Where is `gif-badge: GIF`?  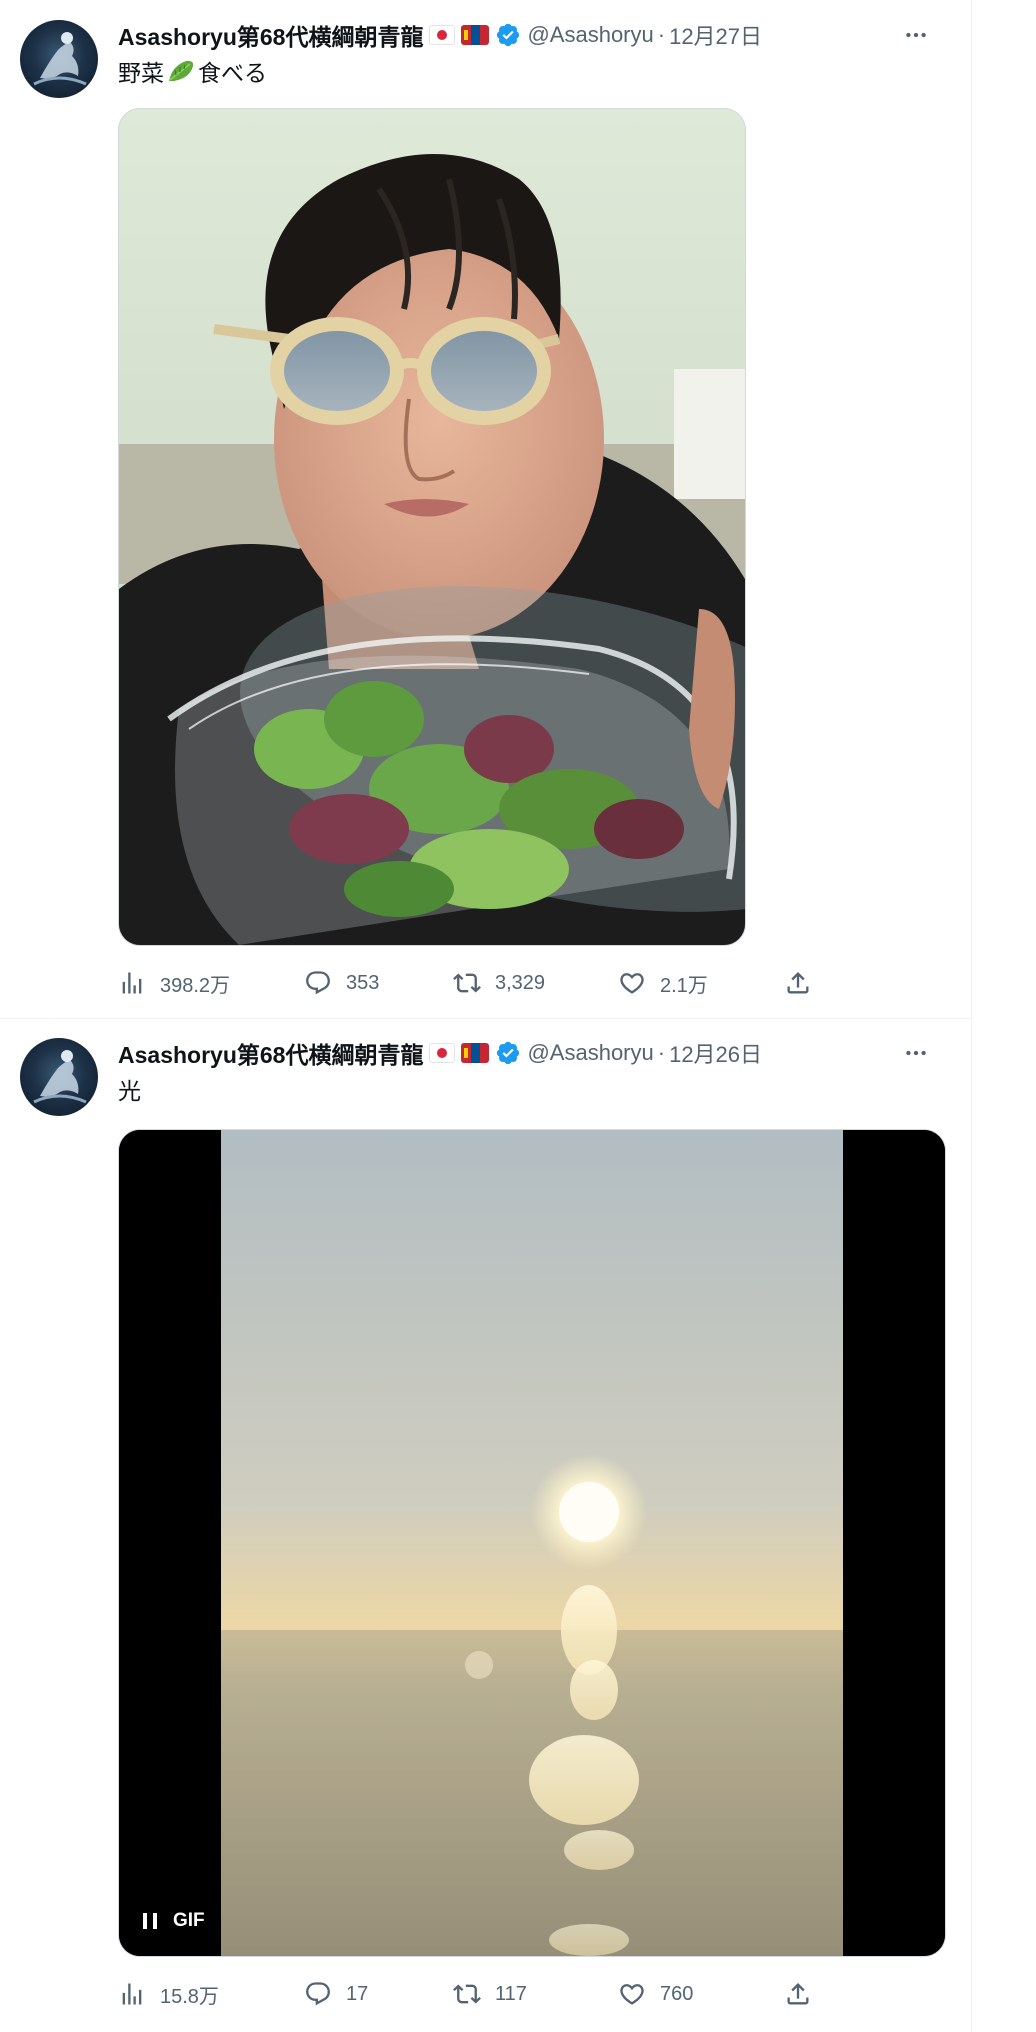
gif-badge: GIF is located at coordinates (189, 1920).